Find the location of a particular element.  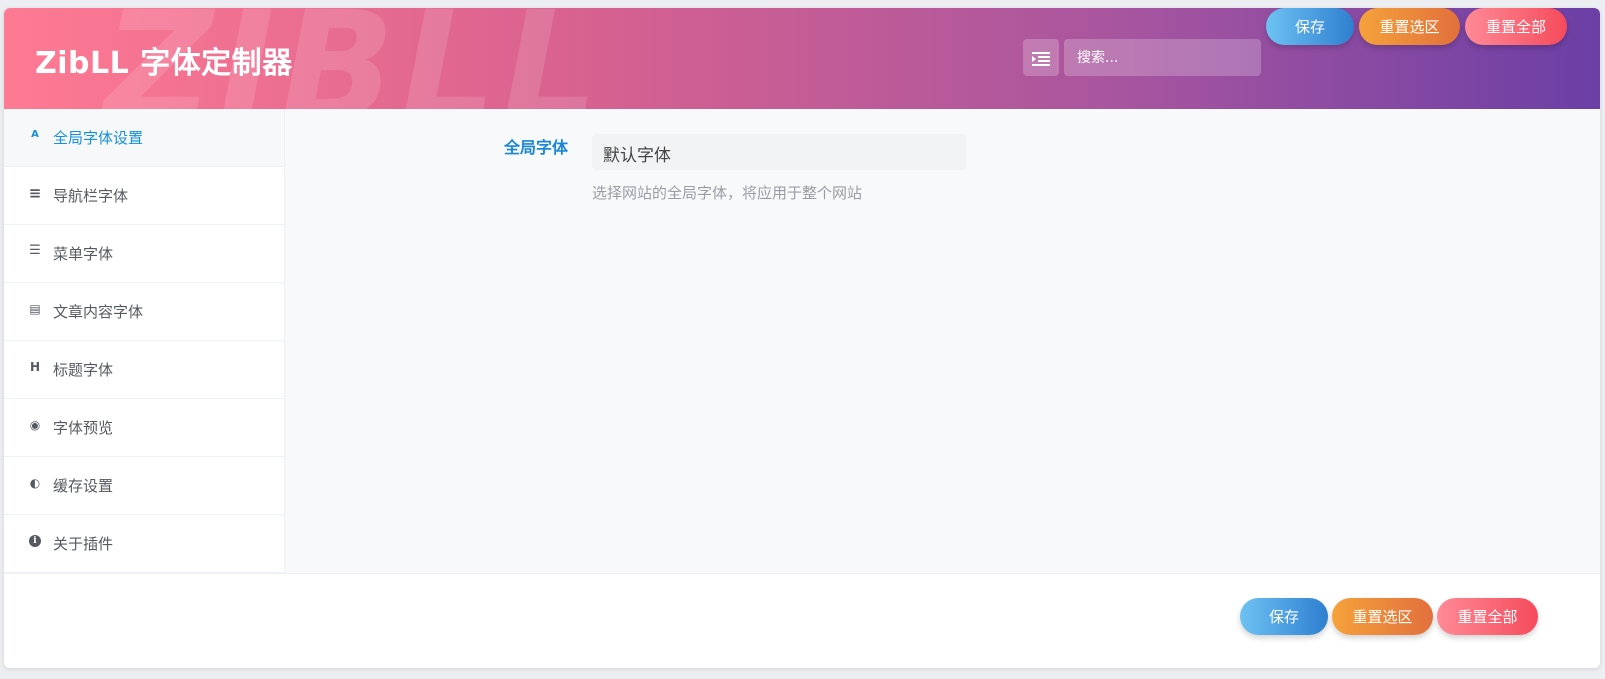

page-title: ZibLL 字体定制器 is located at coordinates (164, 63).